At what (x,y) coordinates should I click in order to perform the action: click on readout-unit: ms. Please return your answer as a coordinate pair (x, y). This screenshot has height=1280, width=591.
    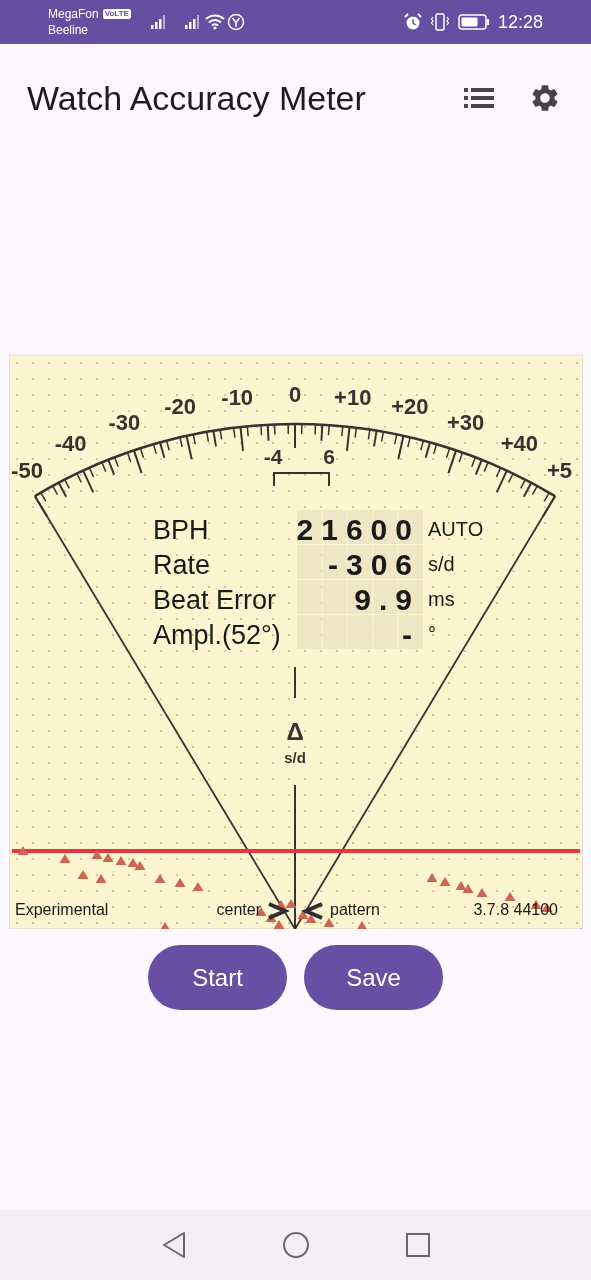
    Looking at the image, I should click on (441, 599).